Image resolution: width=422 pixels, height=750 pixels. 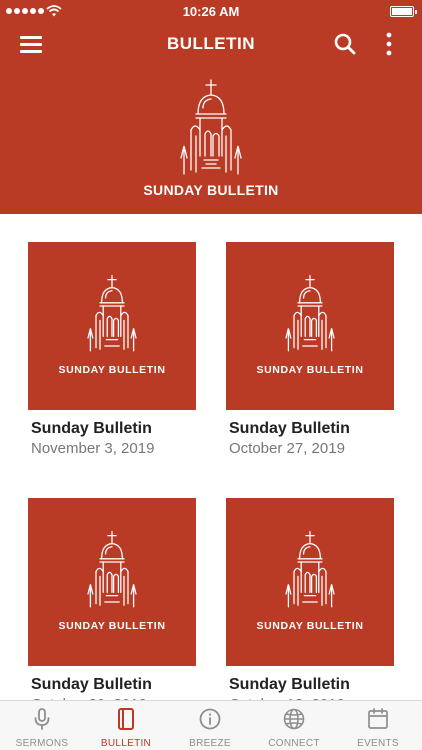 I want to click on tab-connect: CONNECT, so click(x=294, y=725).